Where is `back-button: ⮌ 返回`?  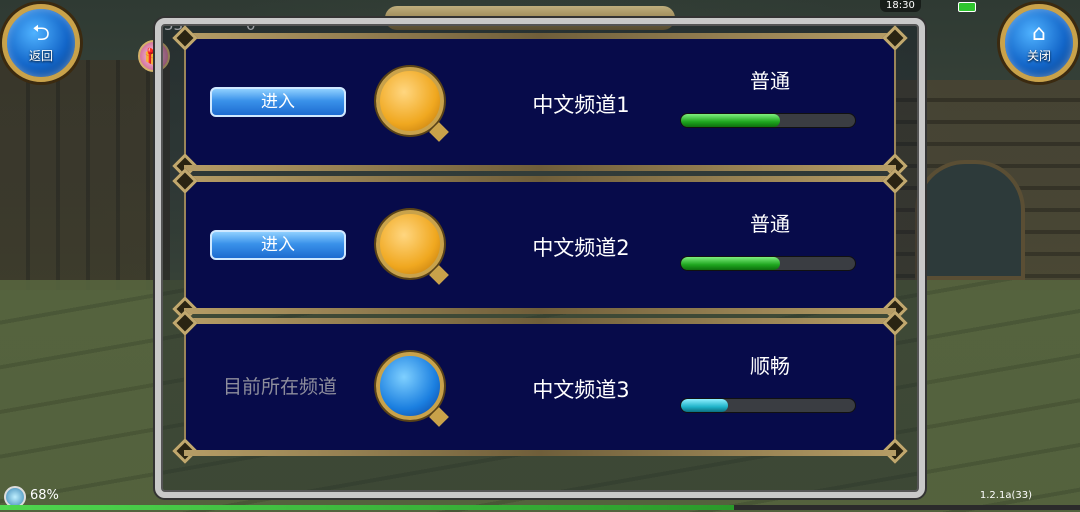
back-button: ⮌ 返回 is located at coordinates (41, 43).